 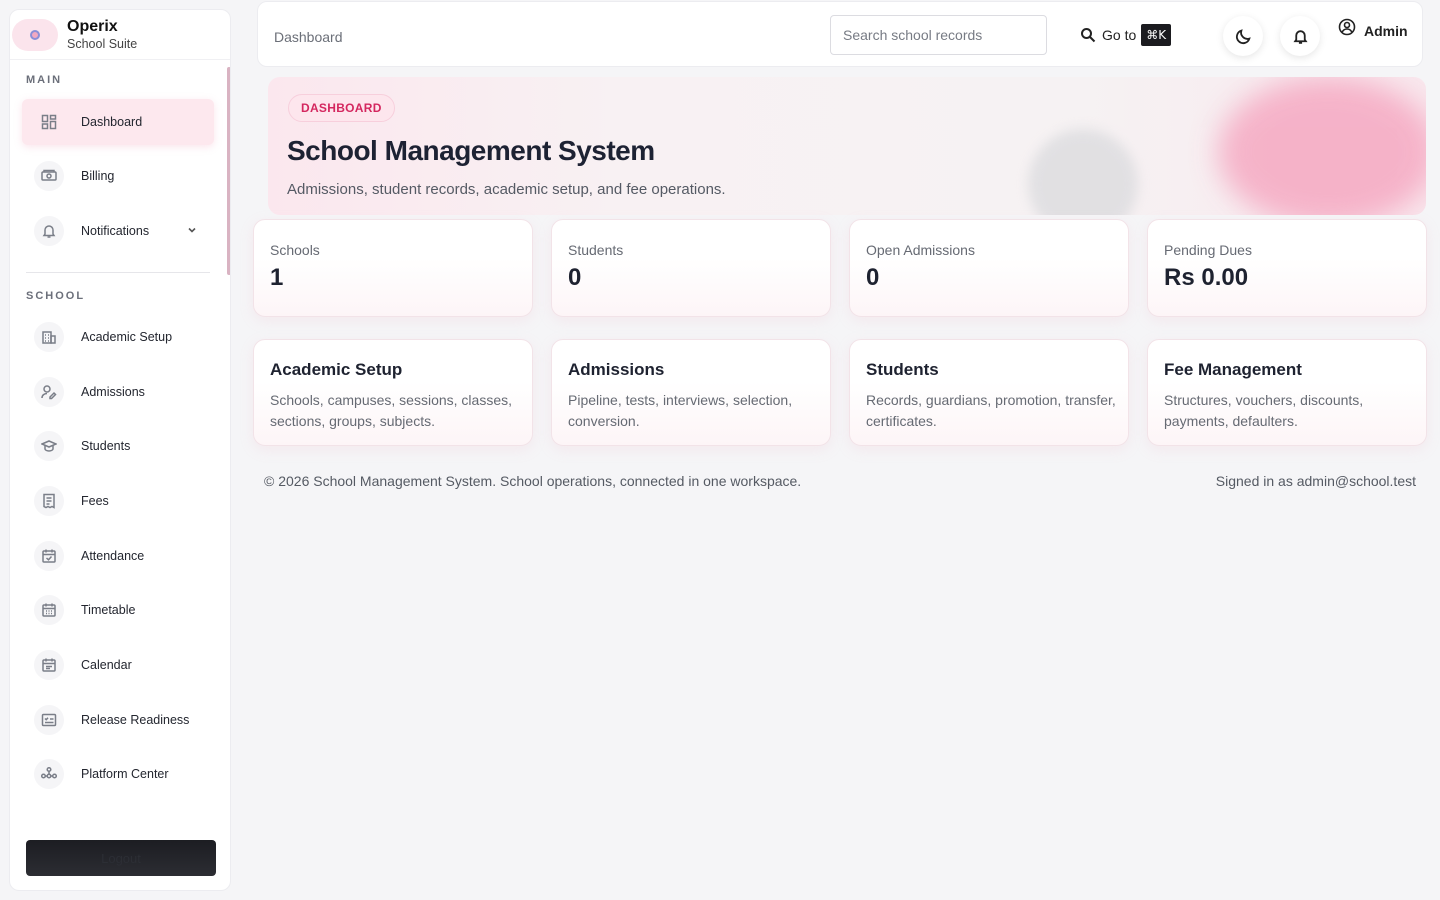 What do you see at coordinates (118, 501) in the screenshot?
I see `sidebar-item-fees: Fees` at bounding box center [118, 501].